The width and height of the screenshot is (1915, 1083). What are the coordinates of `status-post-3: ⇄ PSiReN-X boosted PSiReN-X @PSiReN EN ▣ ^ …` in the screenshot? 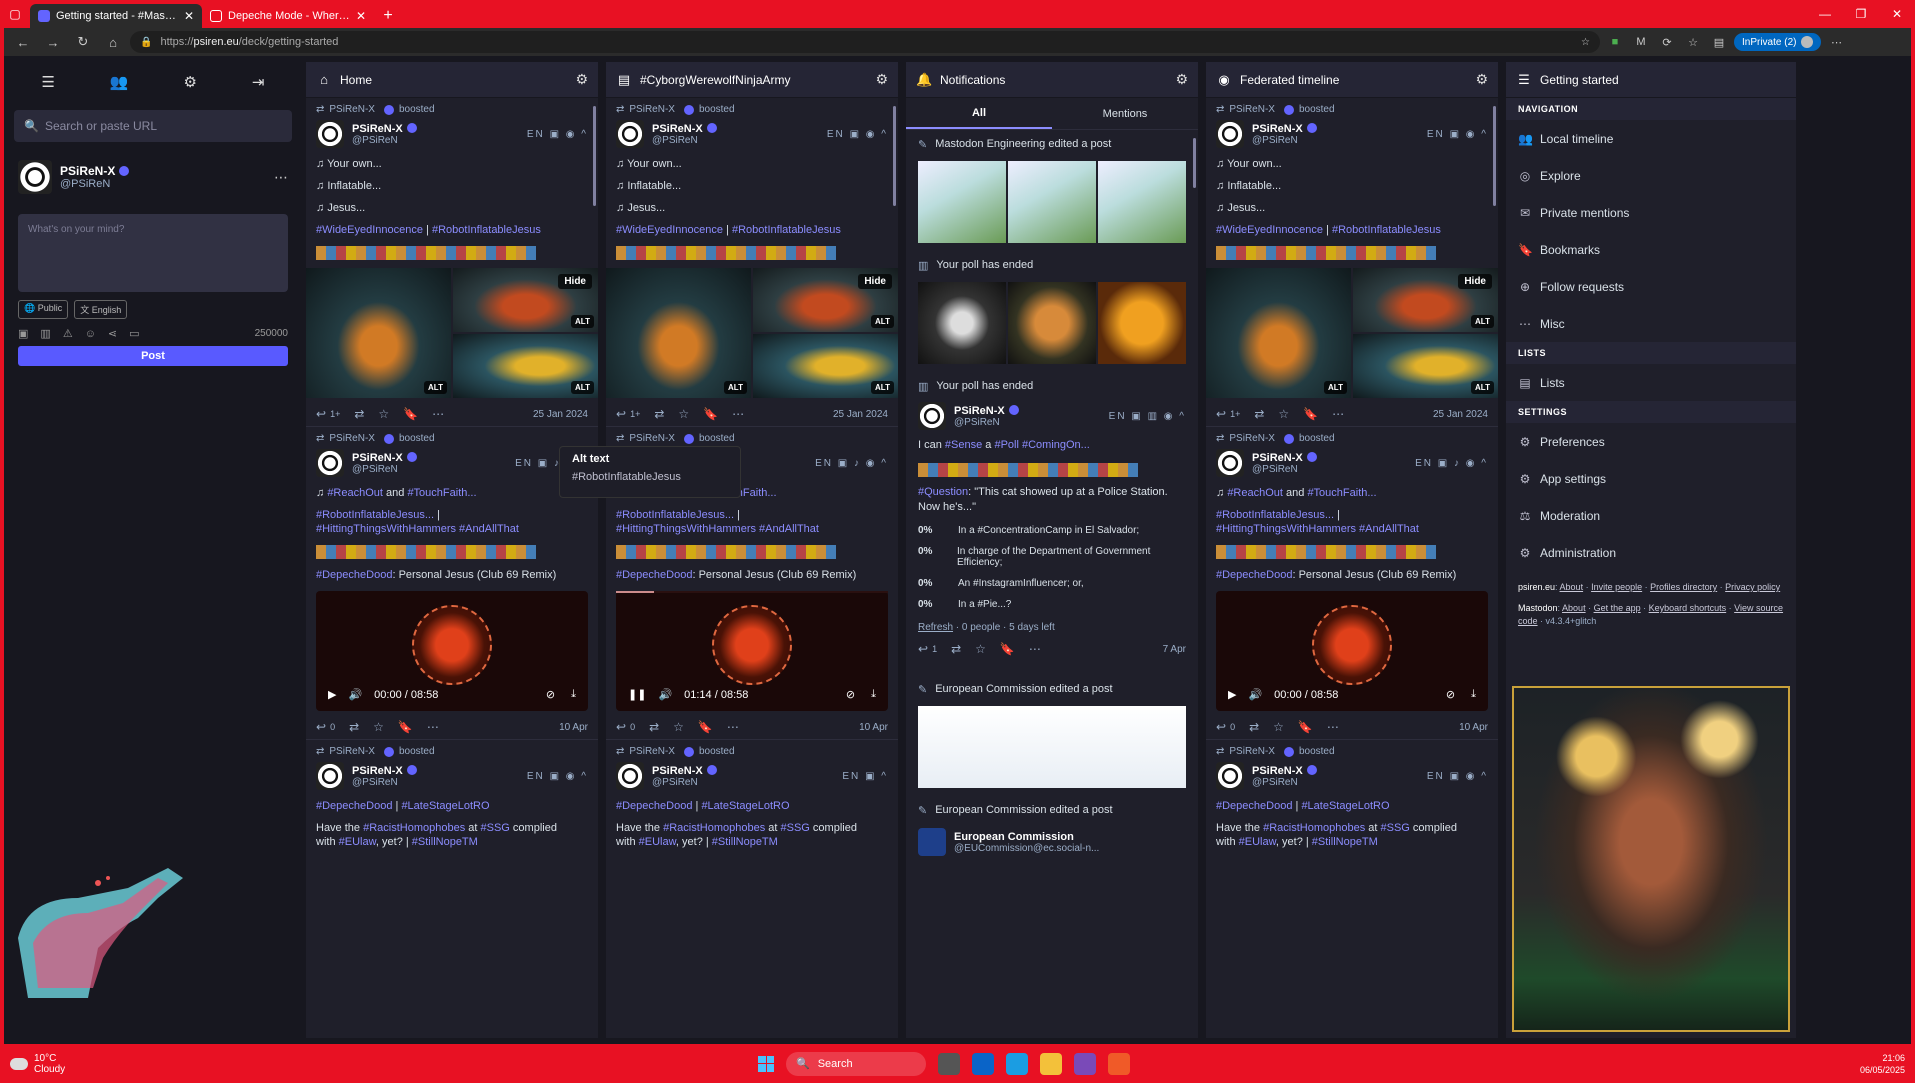 It's located at (752, 796).